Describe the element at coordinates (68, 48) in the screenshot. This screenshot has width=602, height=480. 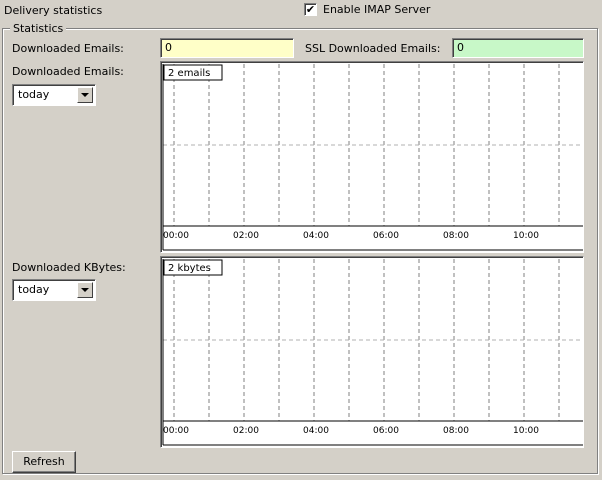
I see `downloaded-emails-label: Downloaded Emails:` at that location.